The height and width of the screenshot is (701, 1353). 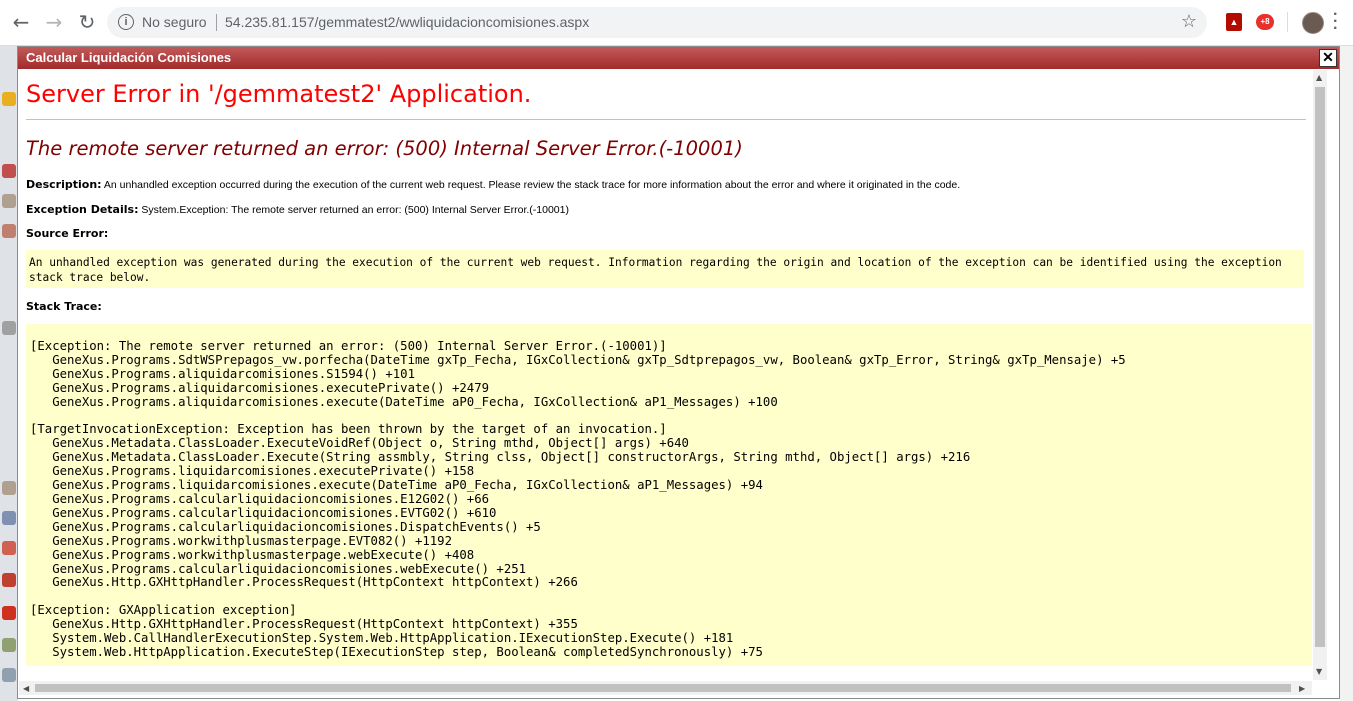 What do you see at coordinates (9, 675) in the screenshot?
I see `list-icon` at bounding box center [9, 675].